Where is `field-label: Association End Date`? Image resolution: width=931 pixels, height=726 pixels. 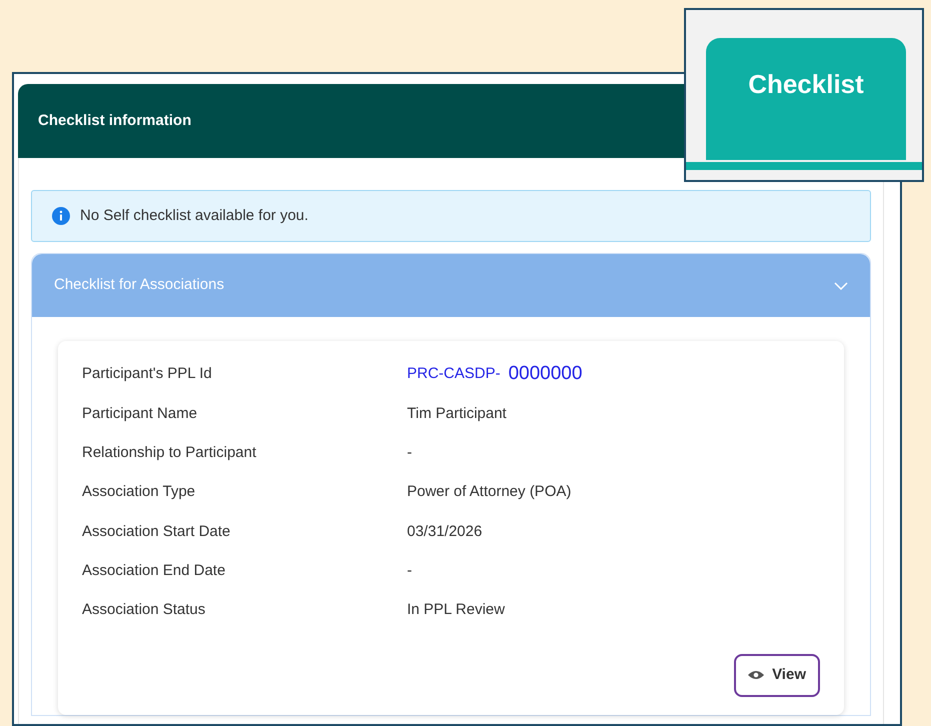 field-label: Association End Date is located at coordinates (154, 570).